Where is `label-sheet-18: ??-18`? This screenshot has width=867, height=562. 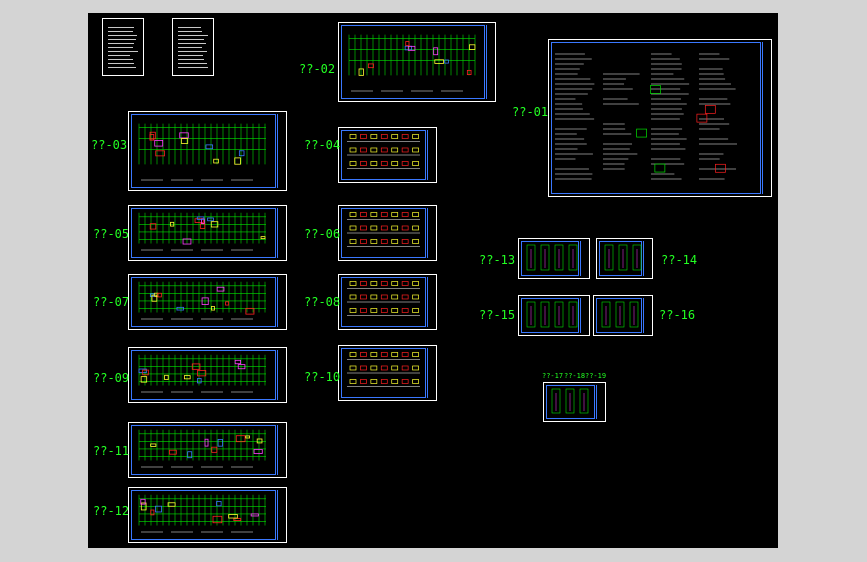 label-sheet-18: ??-18 is located at coordinates (575, 376).